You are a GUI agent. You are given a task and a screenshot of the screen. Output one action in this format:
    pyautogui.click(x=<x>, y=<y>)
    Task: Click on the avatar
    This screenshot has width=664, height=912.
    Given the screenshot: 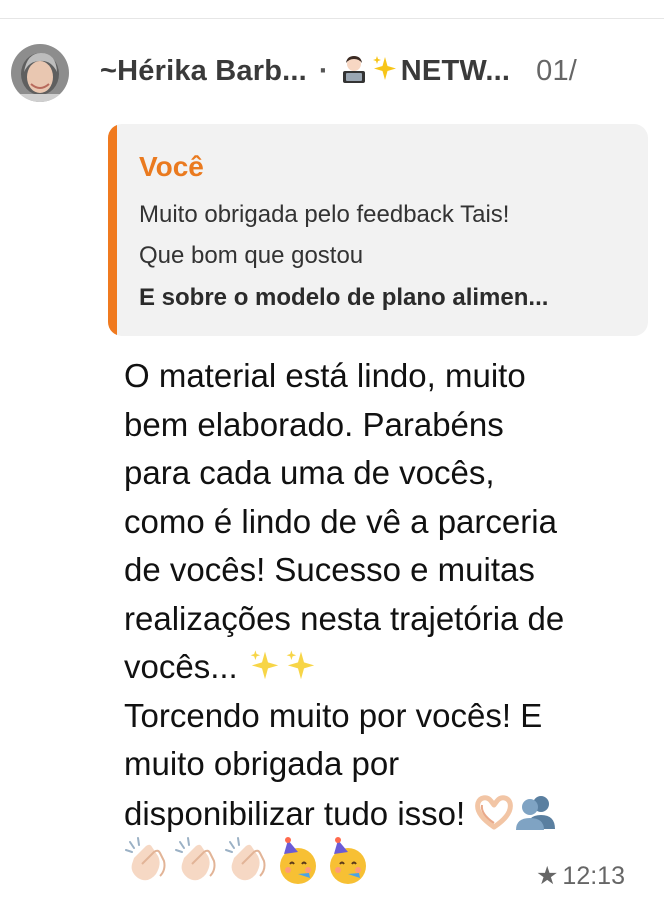 What is the action you would take?
    pyautogui.click(x=40, y=73)
    